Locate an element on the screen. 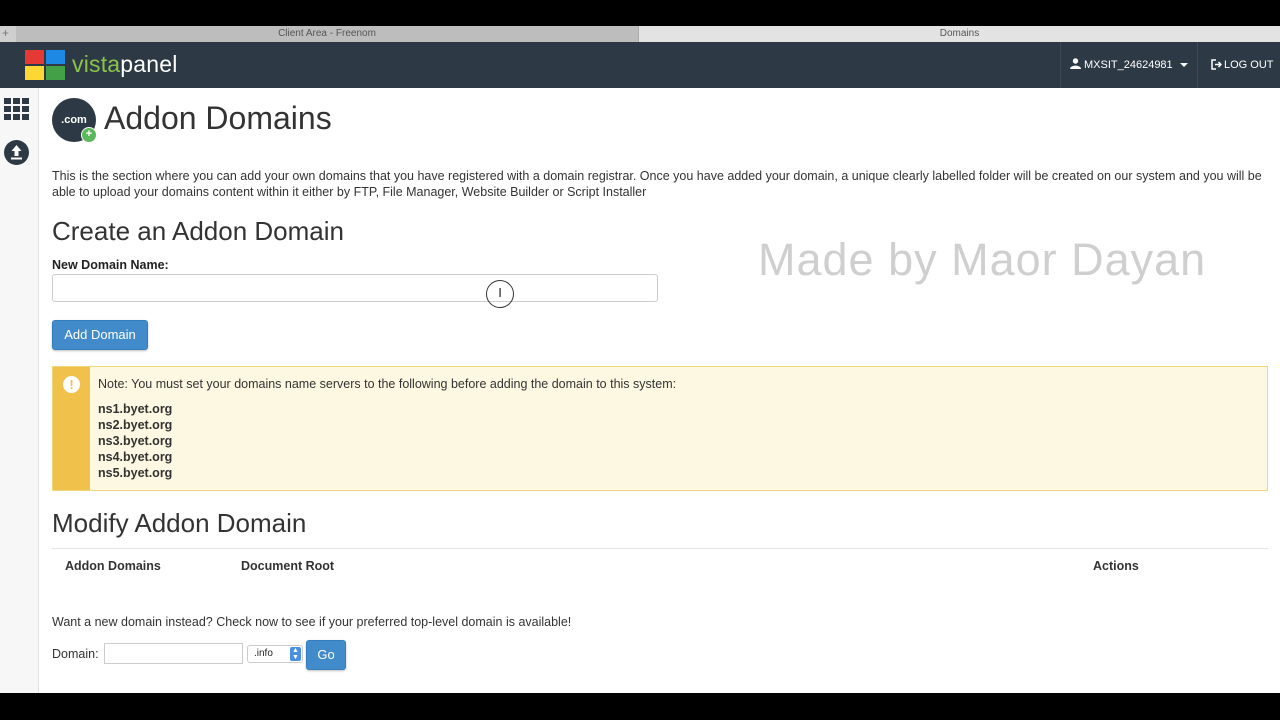 This screenshot has width=1280, height=720. tab-client-area: Client Area - Freenom is located at coordinates (327, 34).